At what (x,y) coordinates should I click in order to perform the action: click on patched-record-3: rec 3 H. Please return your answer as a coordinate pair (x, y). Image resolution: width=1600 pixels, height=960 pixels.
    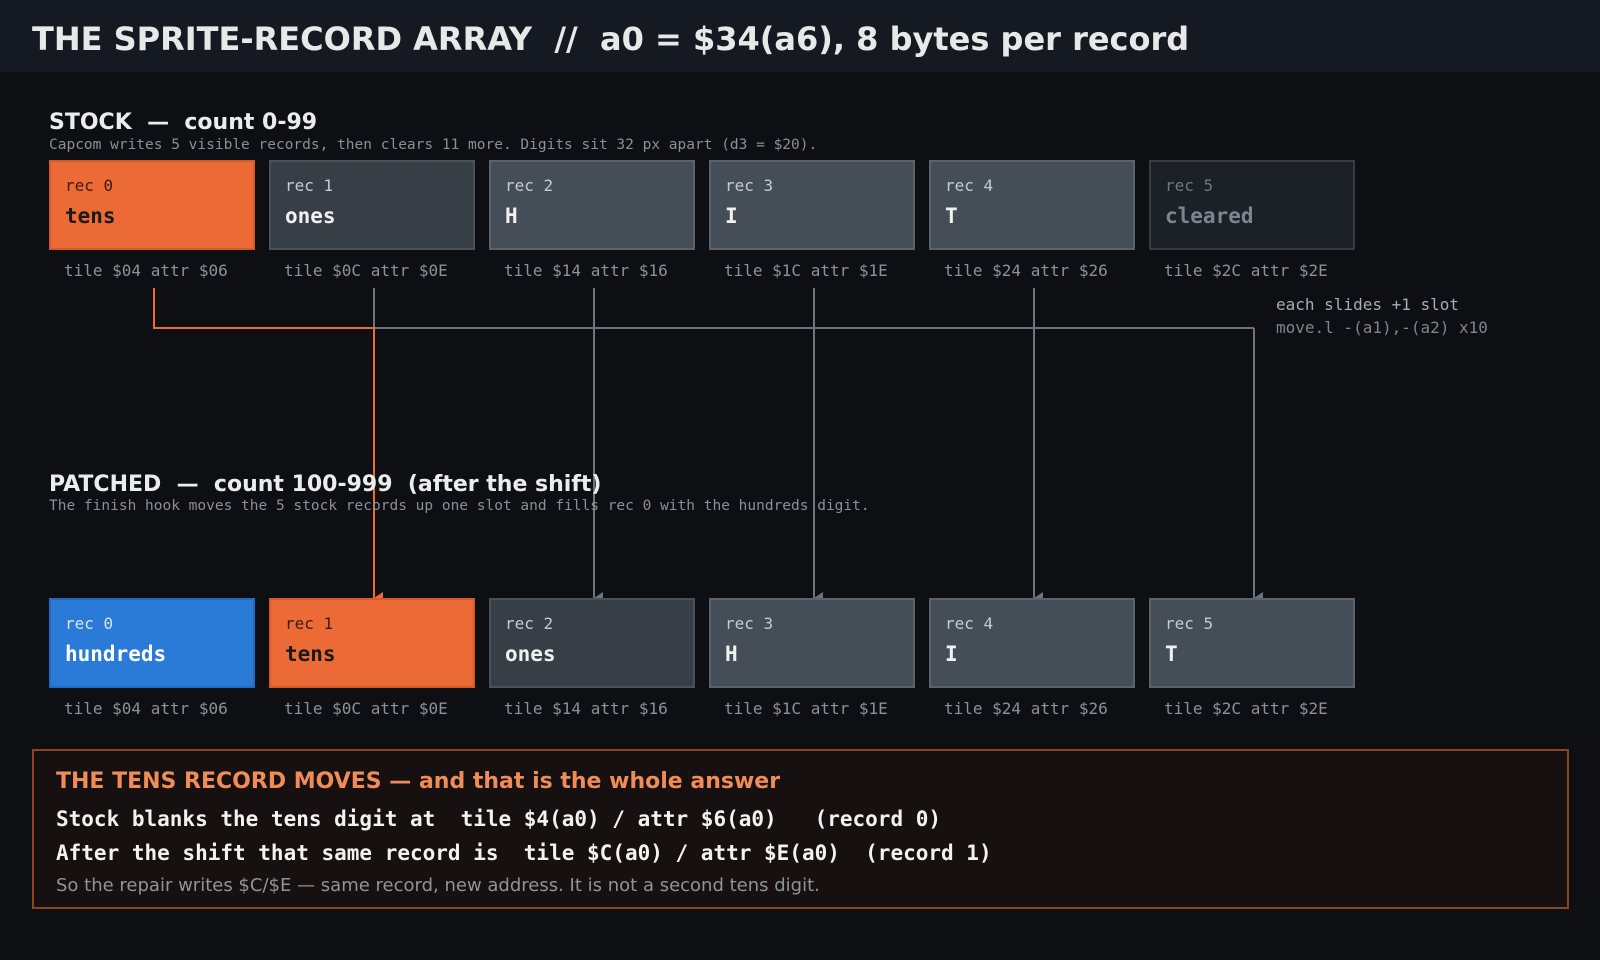
    Looking at the image, I should click on (812, 643).